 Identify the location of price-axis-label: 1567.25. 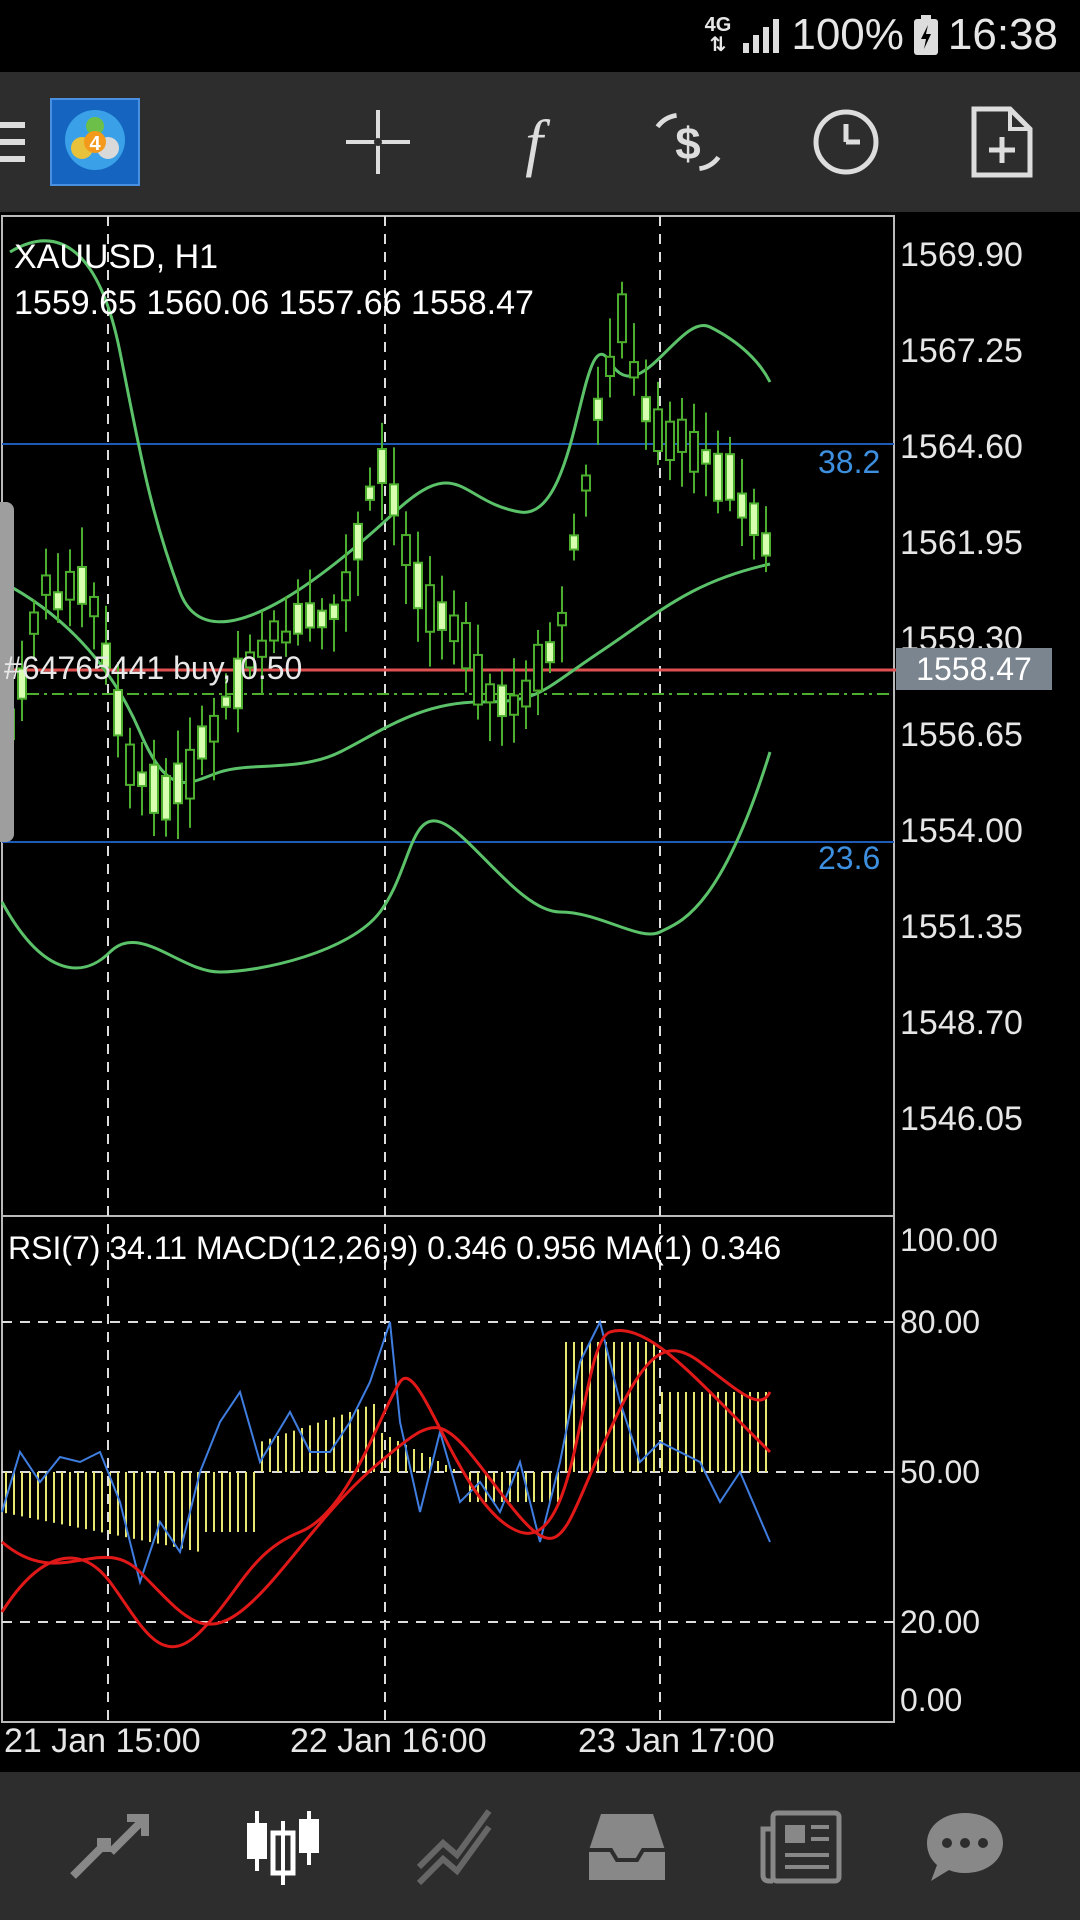
(961, 351).